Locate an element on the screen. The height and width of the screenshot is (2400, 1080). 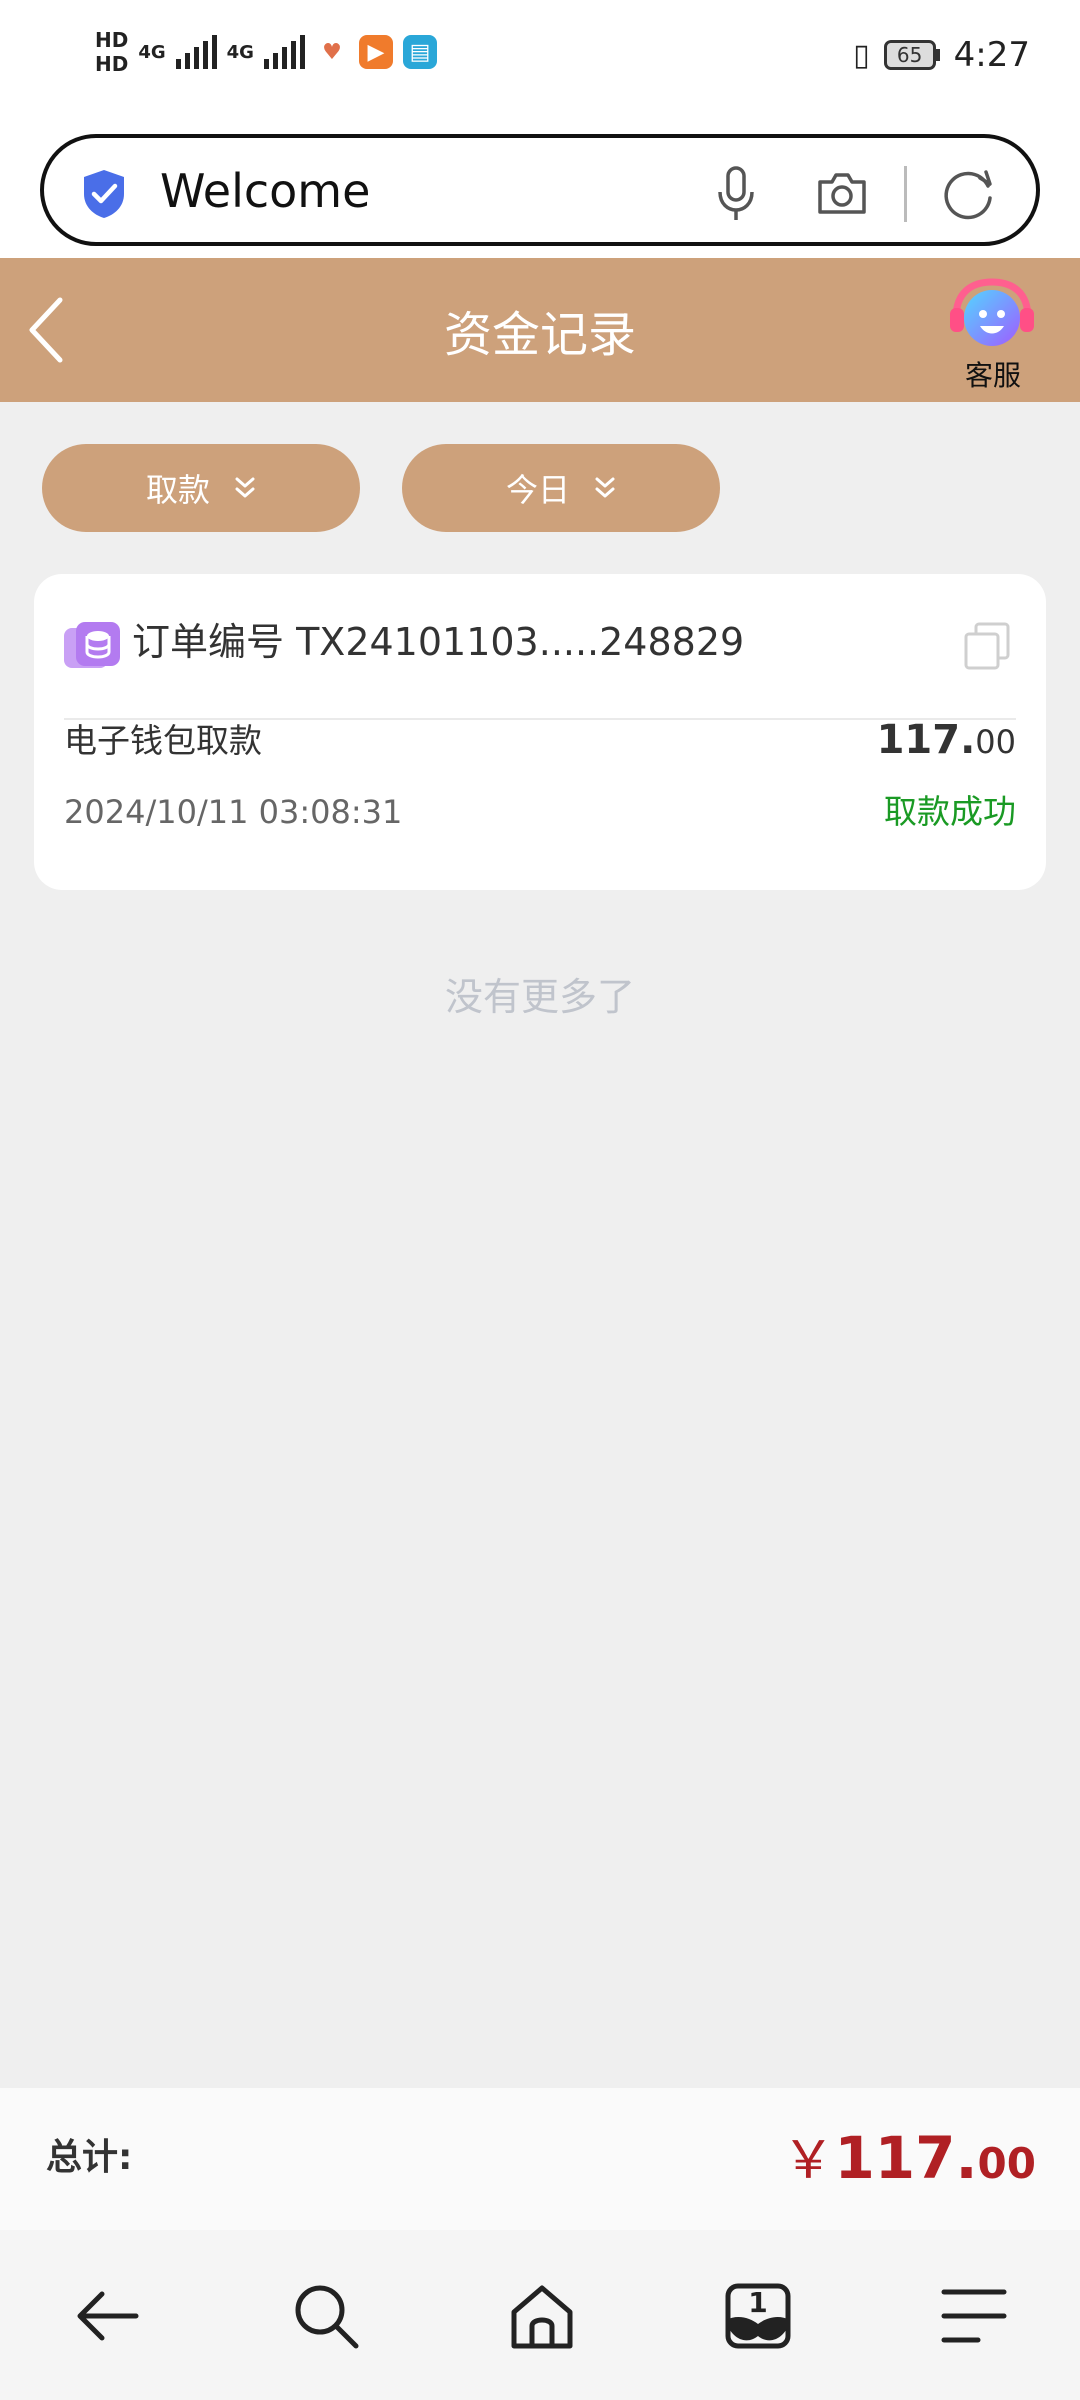
nav-back-icon is located at coordinates (108, 2316).